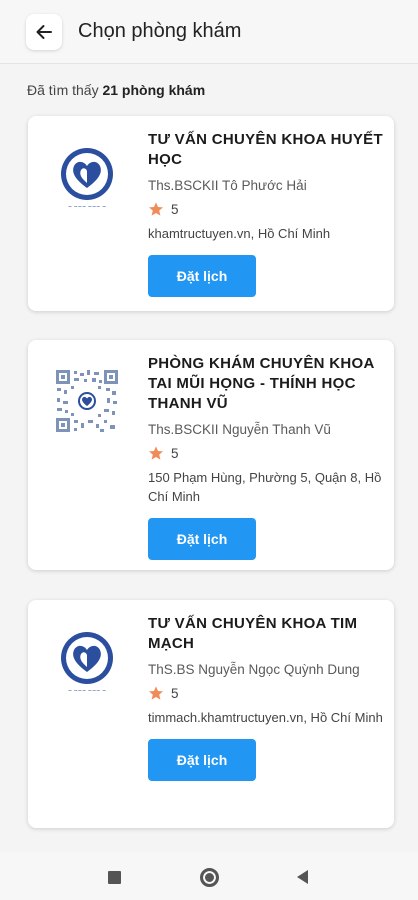 The height and width of the screenshot is (900, 418). I want to click on results-count: Đã tìm thấy 21 phòng khám, so click(116, 90).